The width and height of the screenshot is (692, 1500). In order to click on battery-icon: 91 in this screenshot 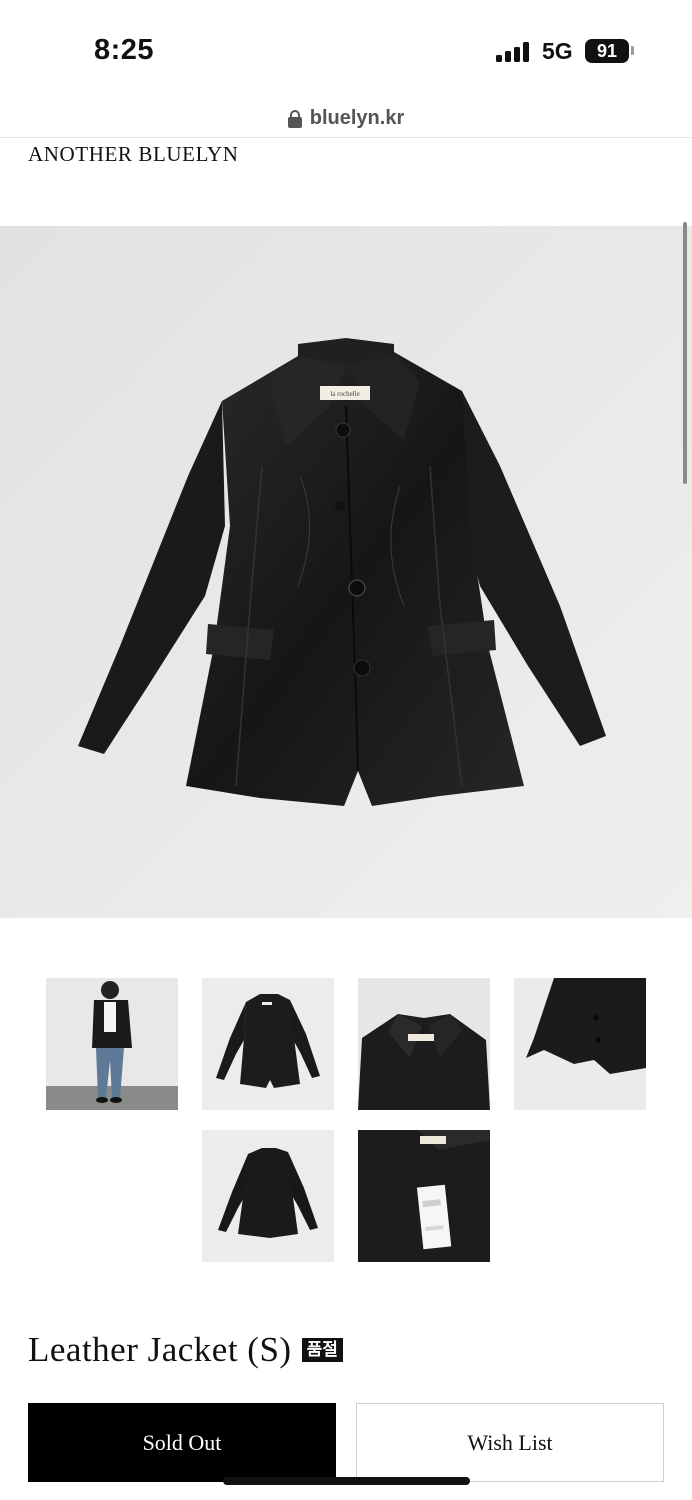, I will do `click(607, 51)`.